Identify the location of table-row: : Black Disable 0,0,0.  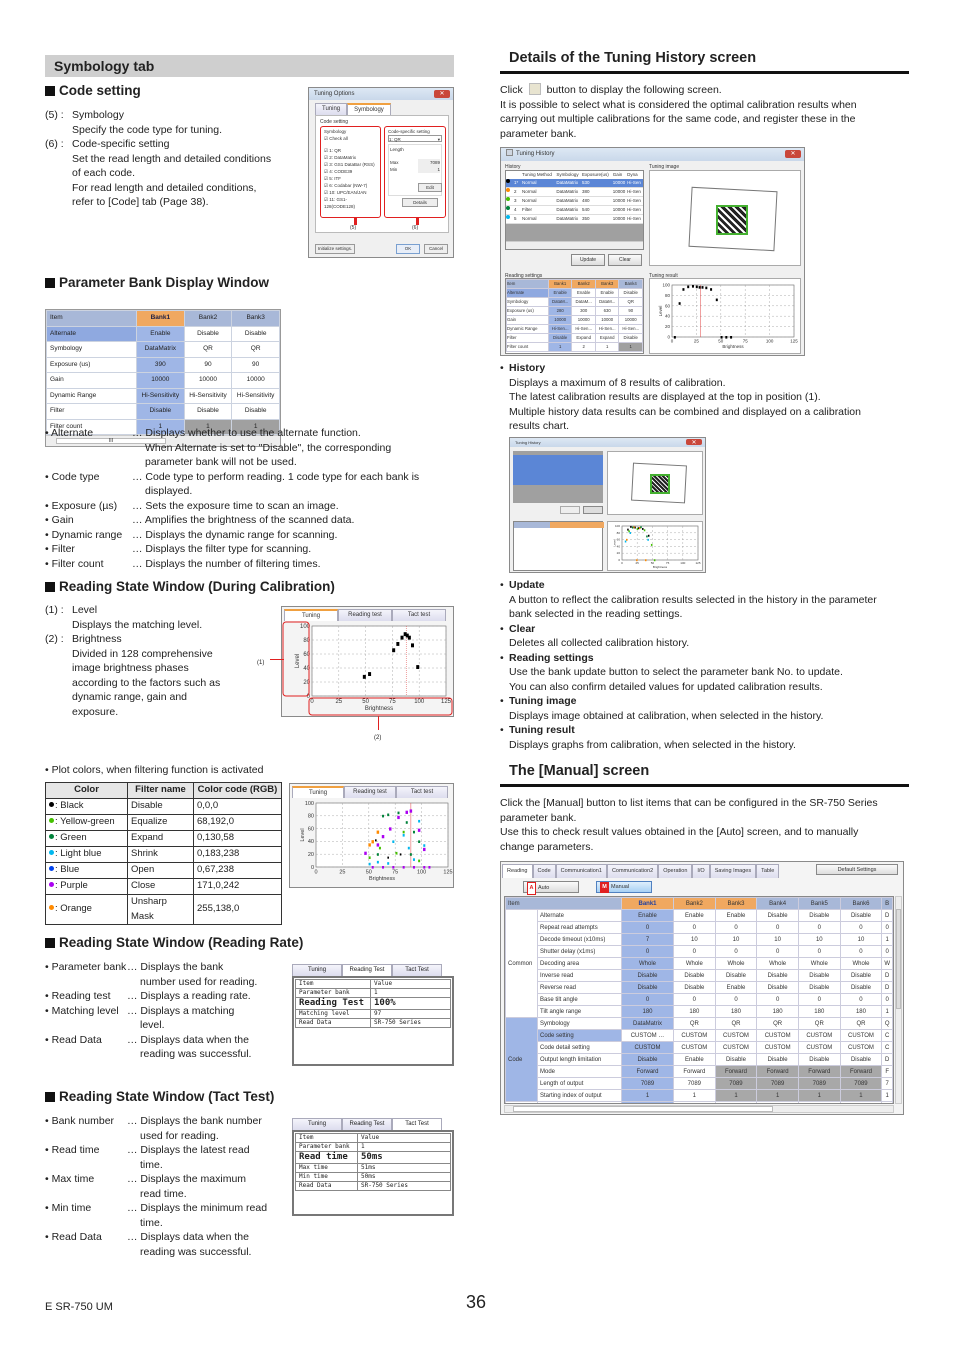
(163, 806).